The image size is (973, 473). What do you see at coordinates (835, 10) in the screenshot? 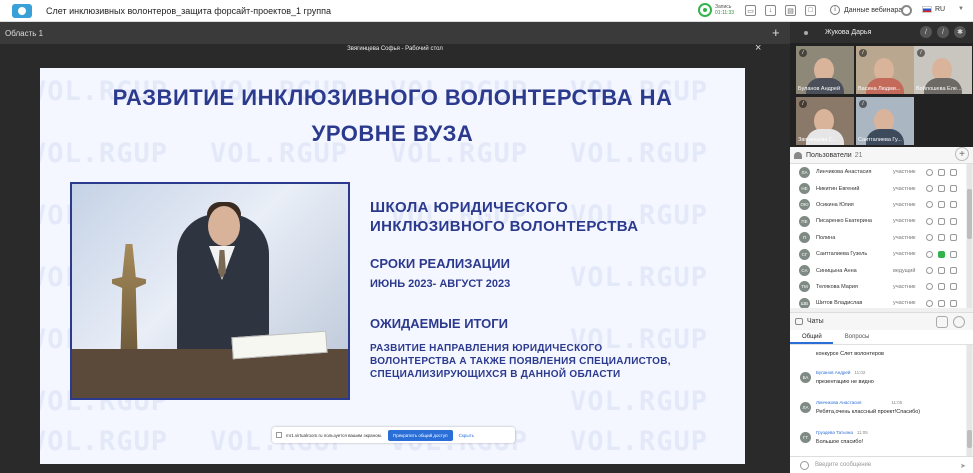
I see `info-icon: i` at bounding box center [835, 10].